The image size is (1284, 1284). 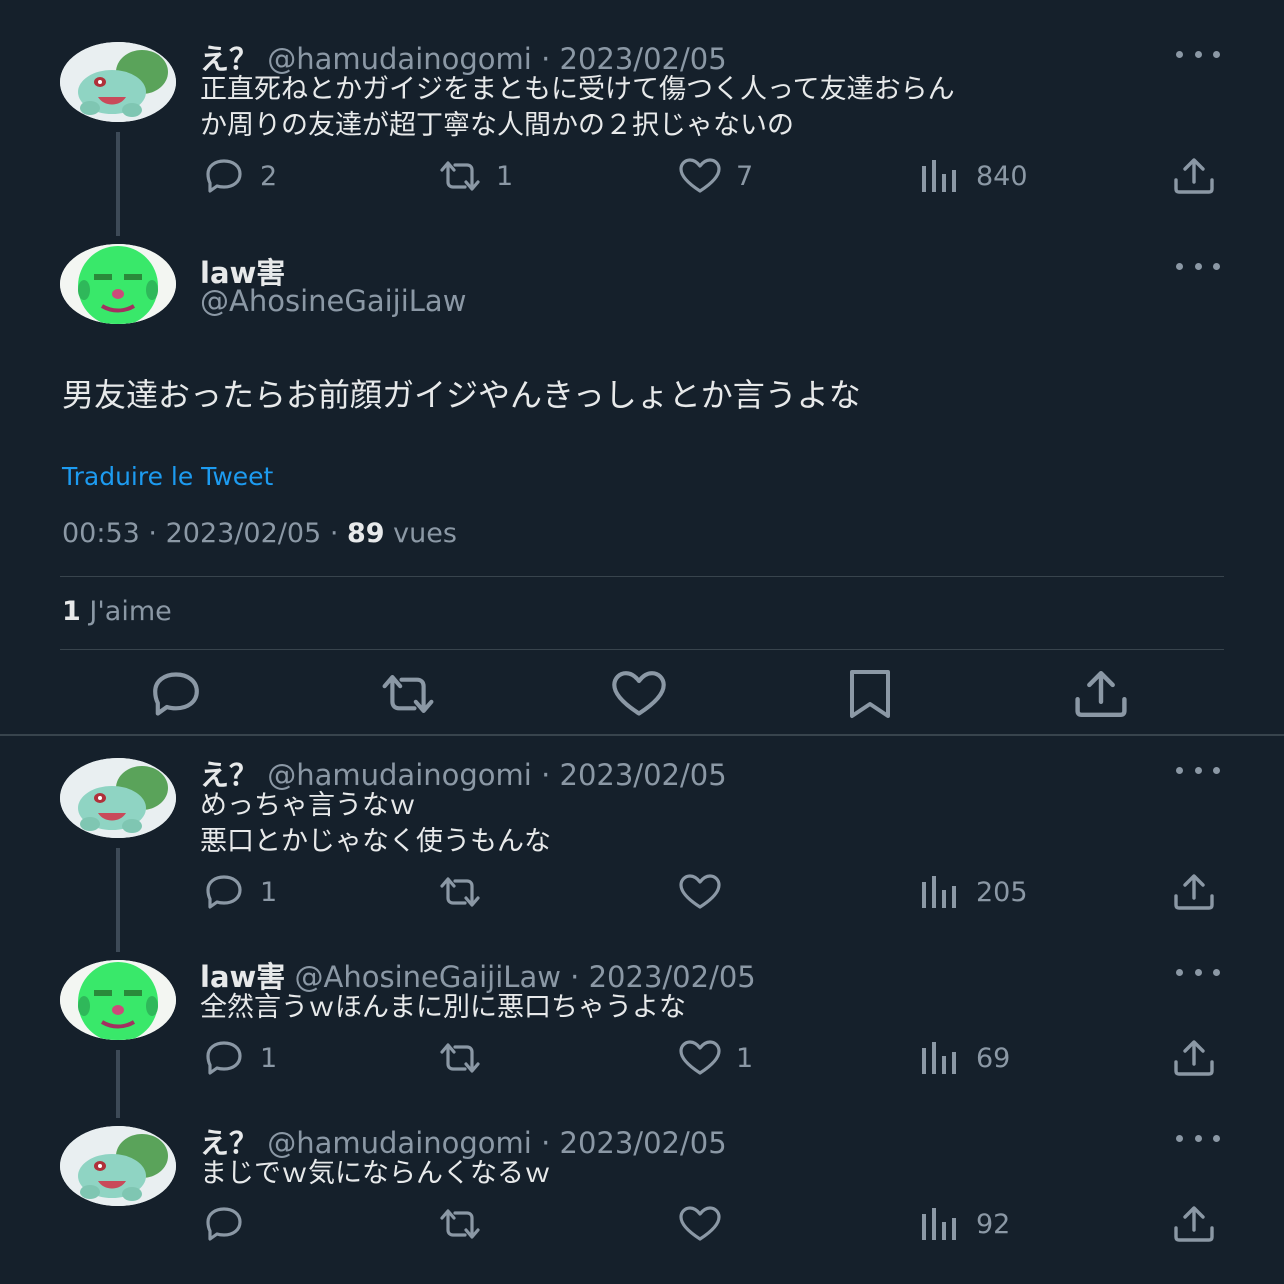 I want to click on tweet-meta: 00:53 · 2023/02/05 · 89 vues, so click(x=259, y=533).